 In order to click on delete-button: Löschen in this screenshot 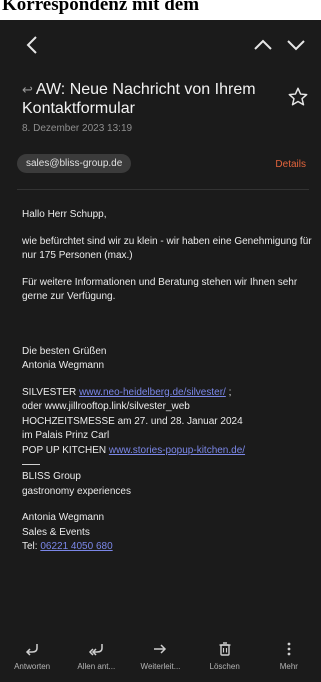, I will do `click(225, 655)`.